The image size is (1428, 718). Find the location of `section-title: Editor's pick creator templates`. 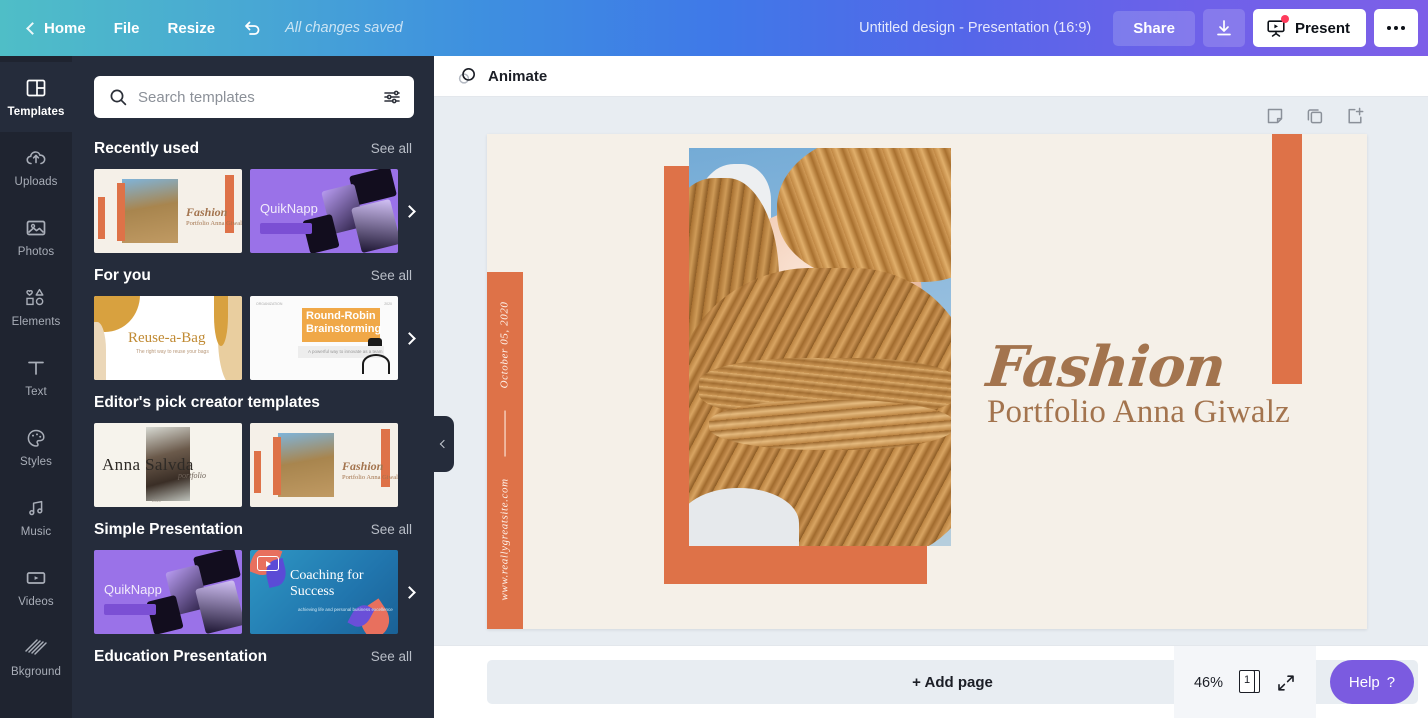

section-title: Editor's pick creator templates is located at coordinates (207, 402).